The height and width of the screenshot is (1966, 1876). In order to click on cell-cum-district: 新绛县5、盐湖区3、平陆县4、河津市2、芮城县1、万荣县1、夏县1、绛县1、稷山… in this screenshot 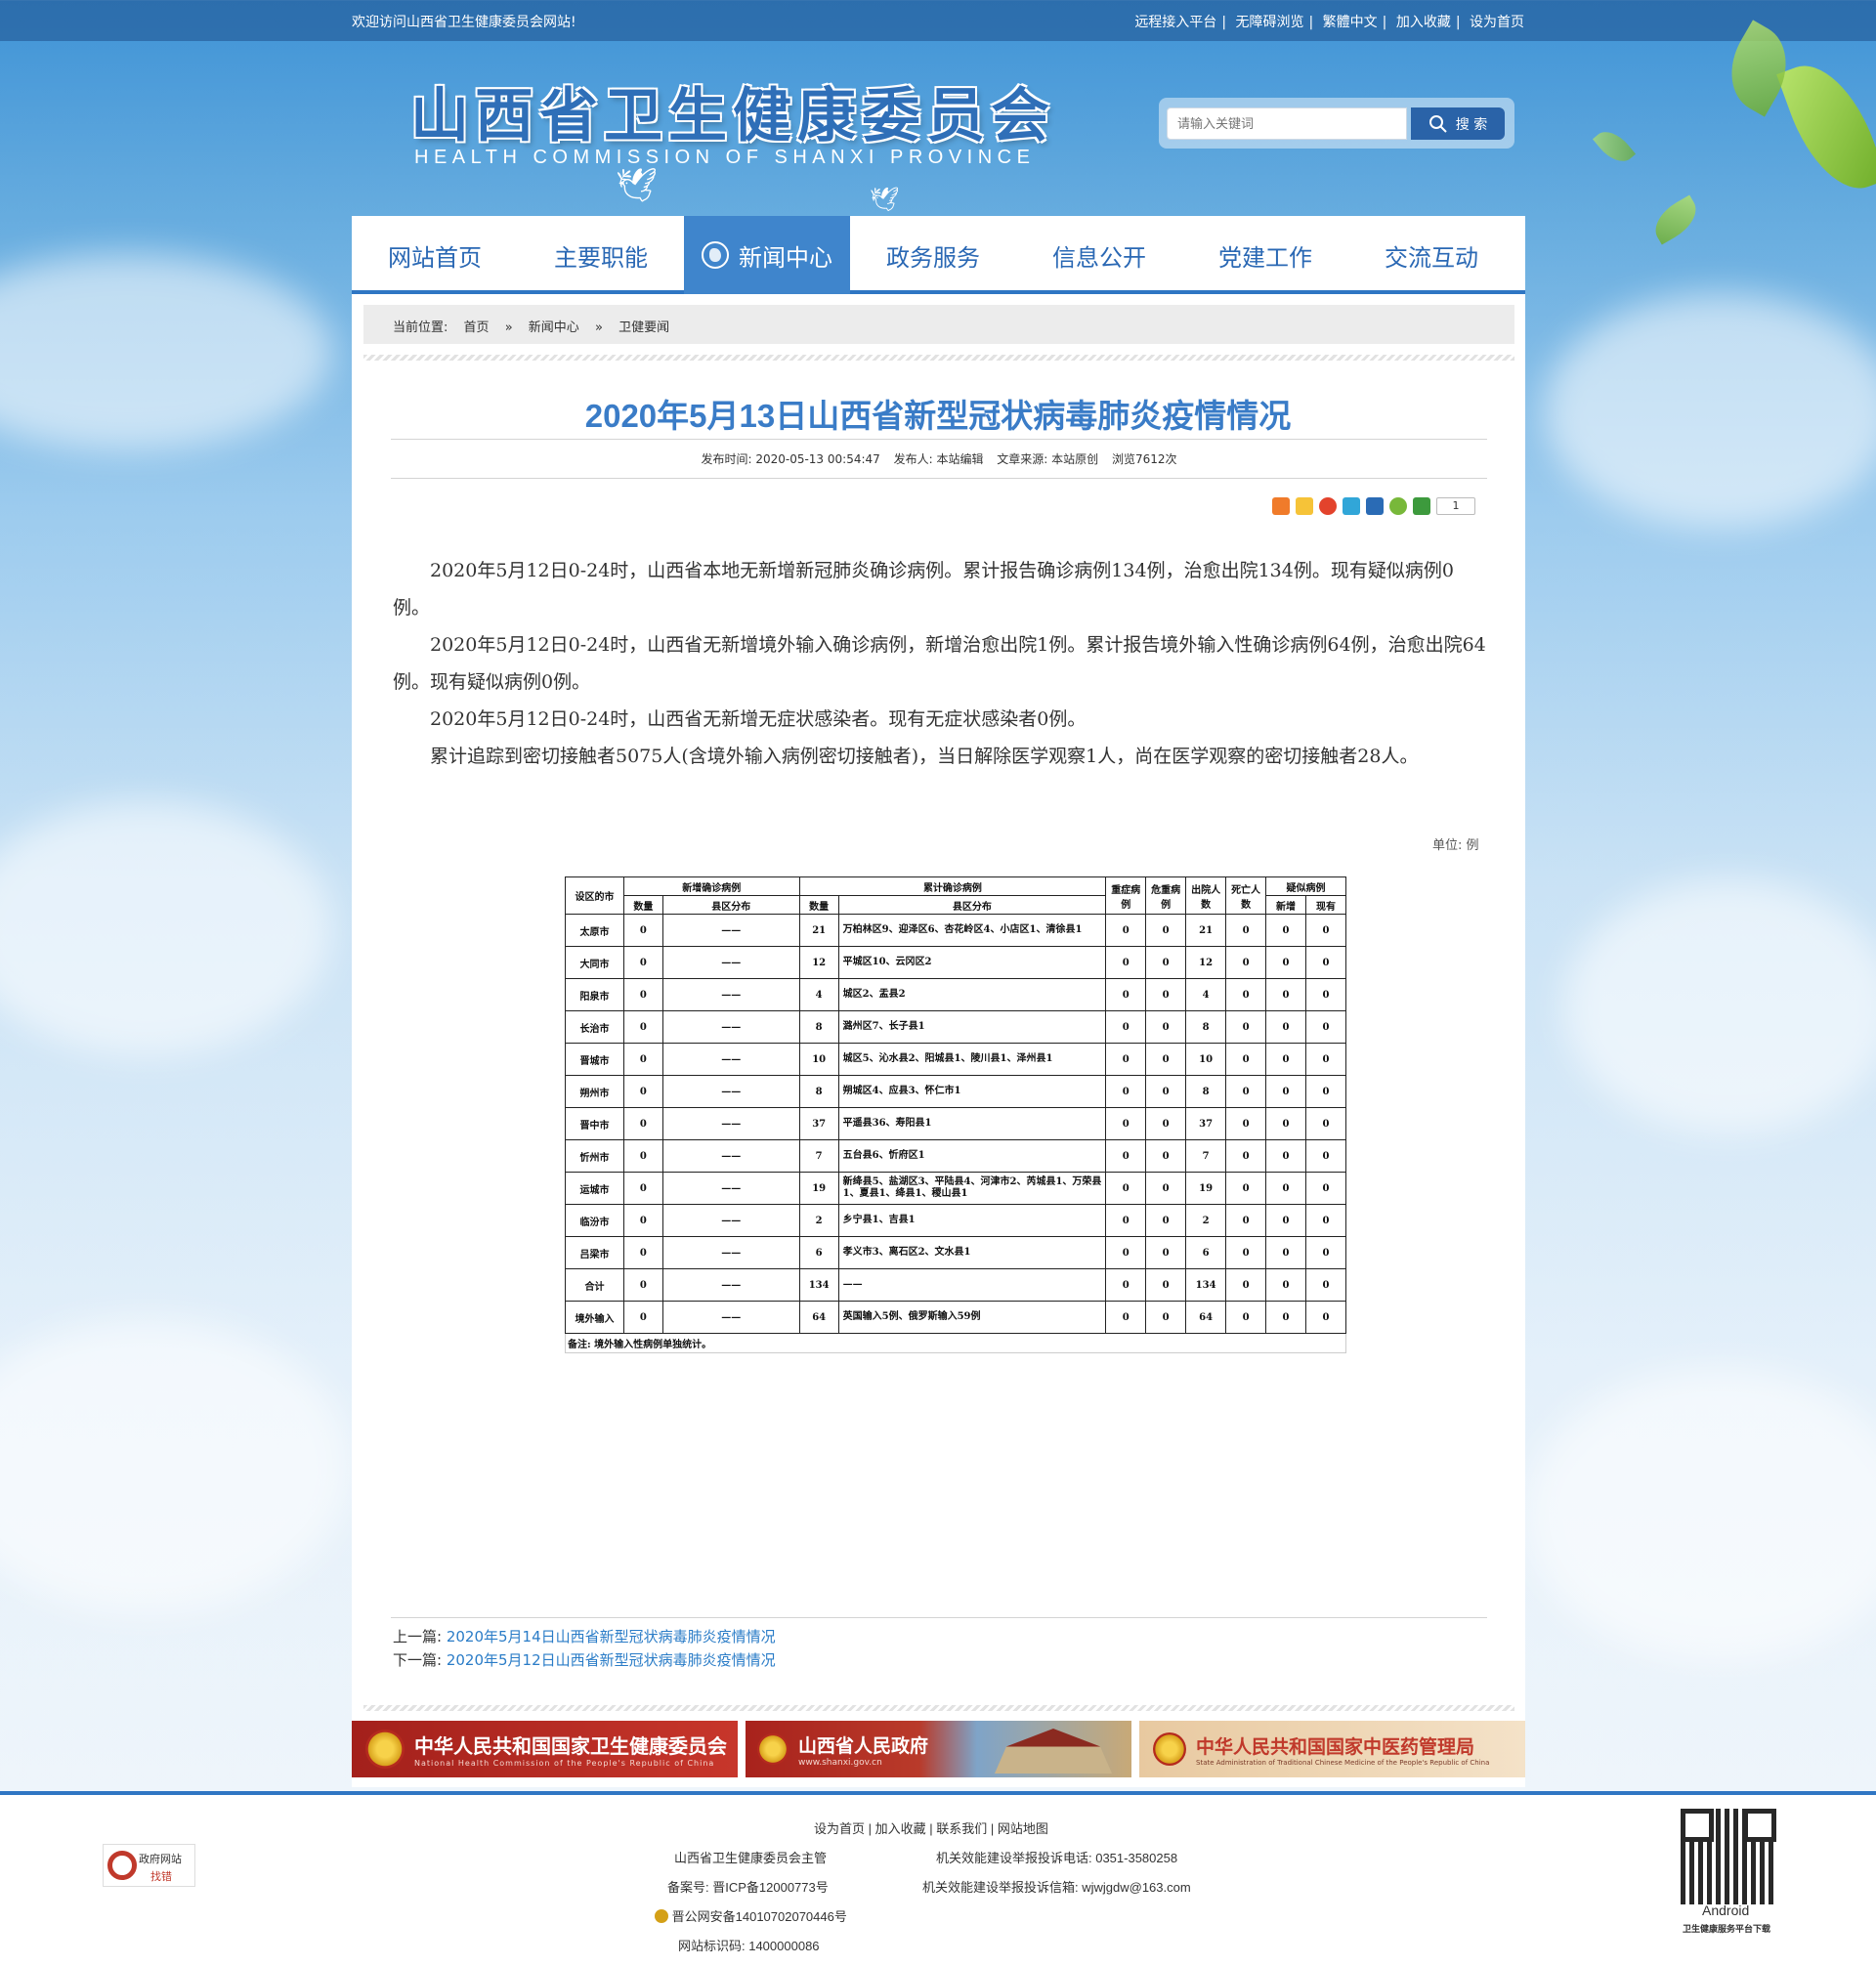, I will do `click(972, 1188)`.